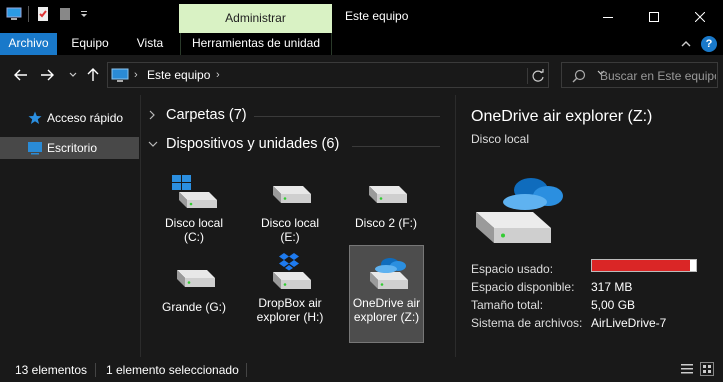 The image size is (723, 382). Describe the element at coordinates (21, 75) in the screenshot. I see `back-button` at that location.